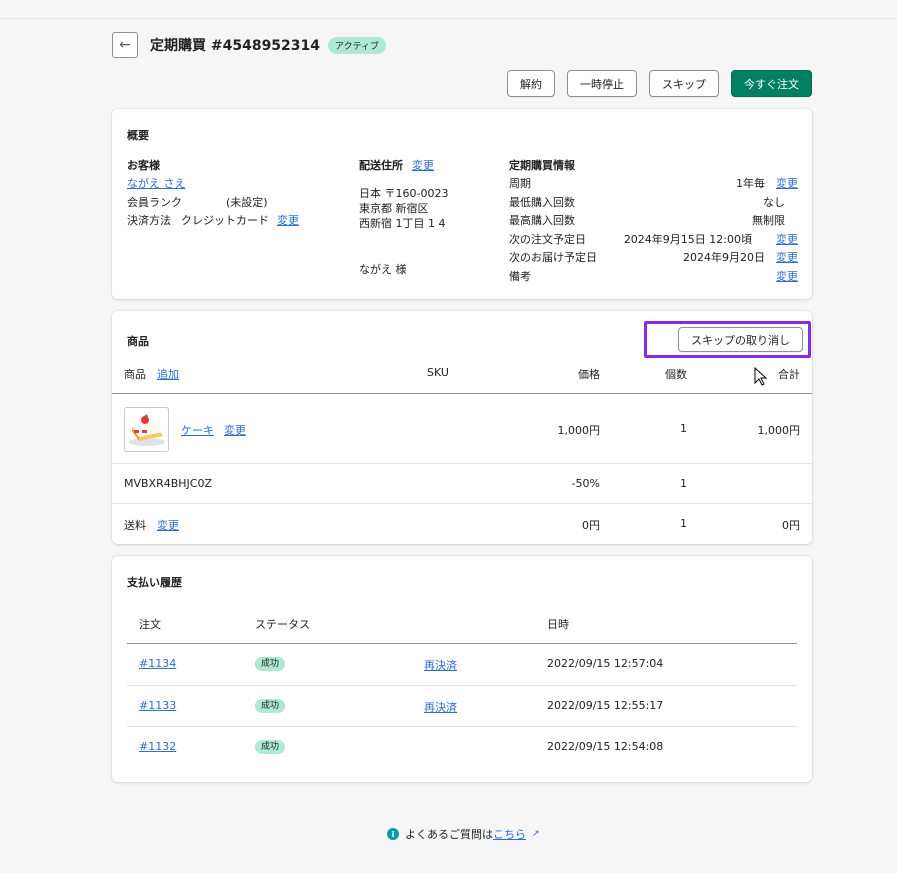 The image size is (897, 873). What do you see at coordinates (143, 165) in the screenshot?
I see `customer-heading: お客様` at bounding box center [143, 165].